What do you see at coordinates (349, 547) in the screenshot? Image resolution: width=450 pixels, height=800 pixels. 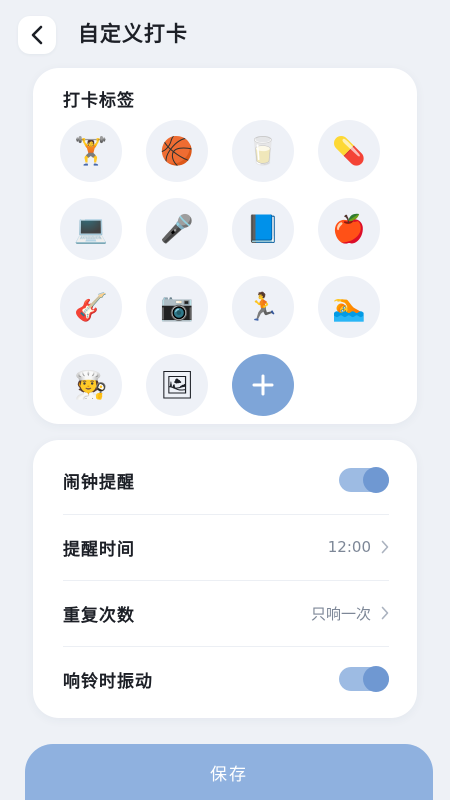 I see `reminder-time-value: 12:00` at bounding box center [349, 547].